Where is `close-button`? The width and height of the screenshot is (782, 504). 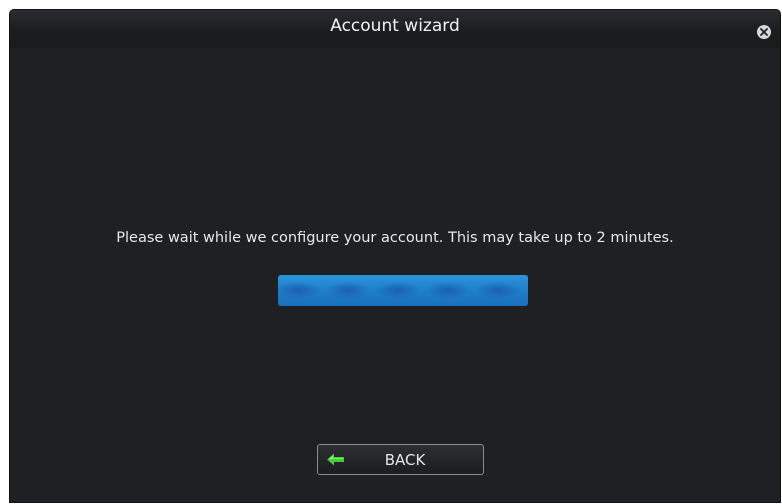 close-button is located at coordinates (764, 32).